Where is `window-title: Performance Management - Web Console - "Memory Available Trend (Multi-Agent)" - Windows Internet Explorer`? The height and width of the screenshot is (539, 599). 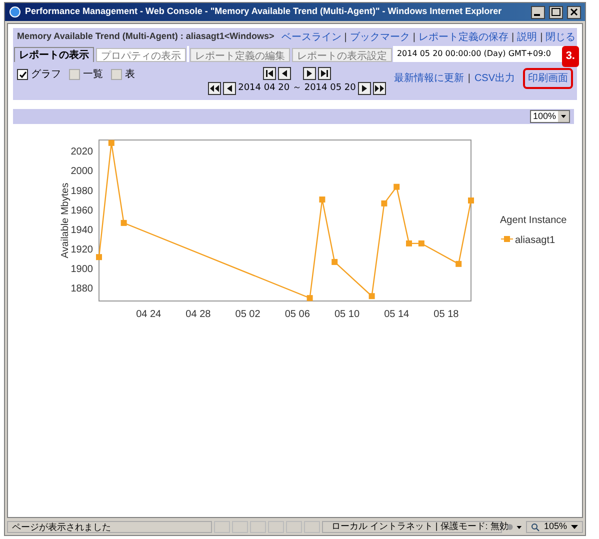 window-title: Performance Management - Web Console - "Memory Available Trend (Multi-Agent)" - Windows Internet Explorer is located at coordinates (264, 11).